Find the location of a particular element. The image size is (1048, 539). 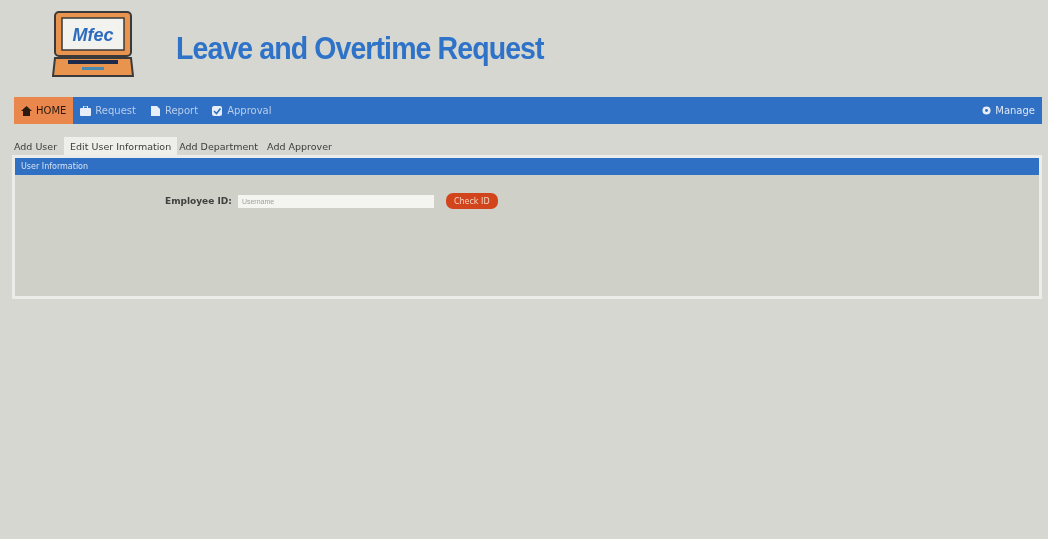

document-icon is located at coordinates (155, 110).